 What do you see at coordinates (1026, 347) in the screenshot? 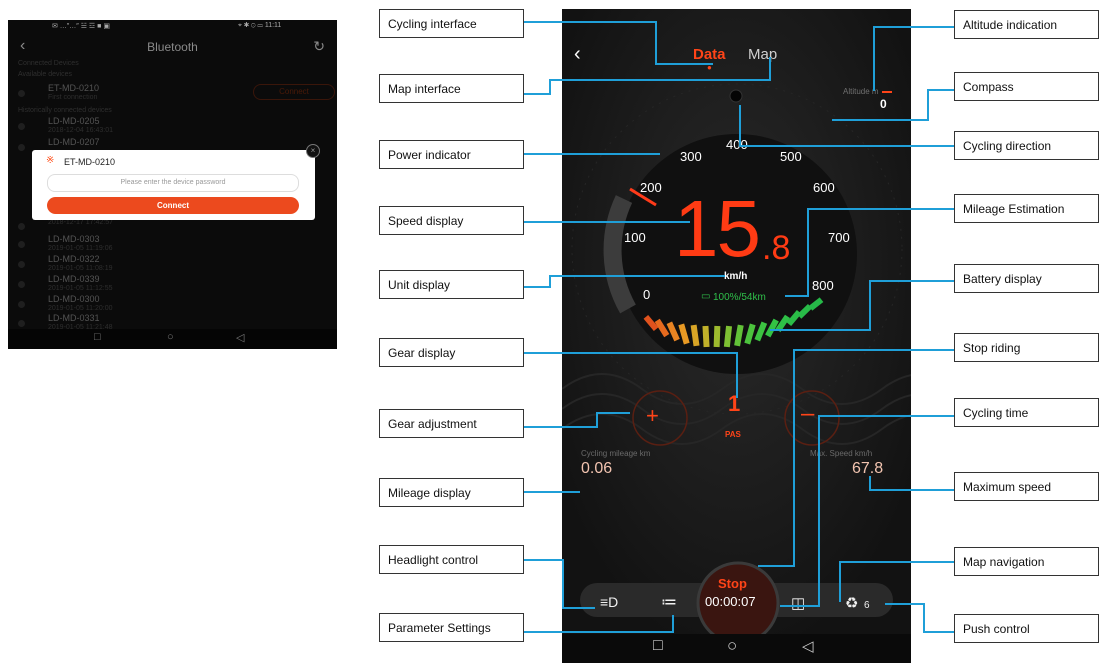
I see `annotation-stop-riding: Stop riding` at bounding box center [1026, 347].